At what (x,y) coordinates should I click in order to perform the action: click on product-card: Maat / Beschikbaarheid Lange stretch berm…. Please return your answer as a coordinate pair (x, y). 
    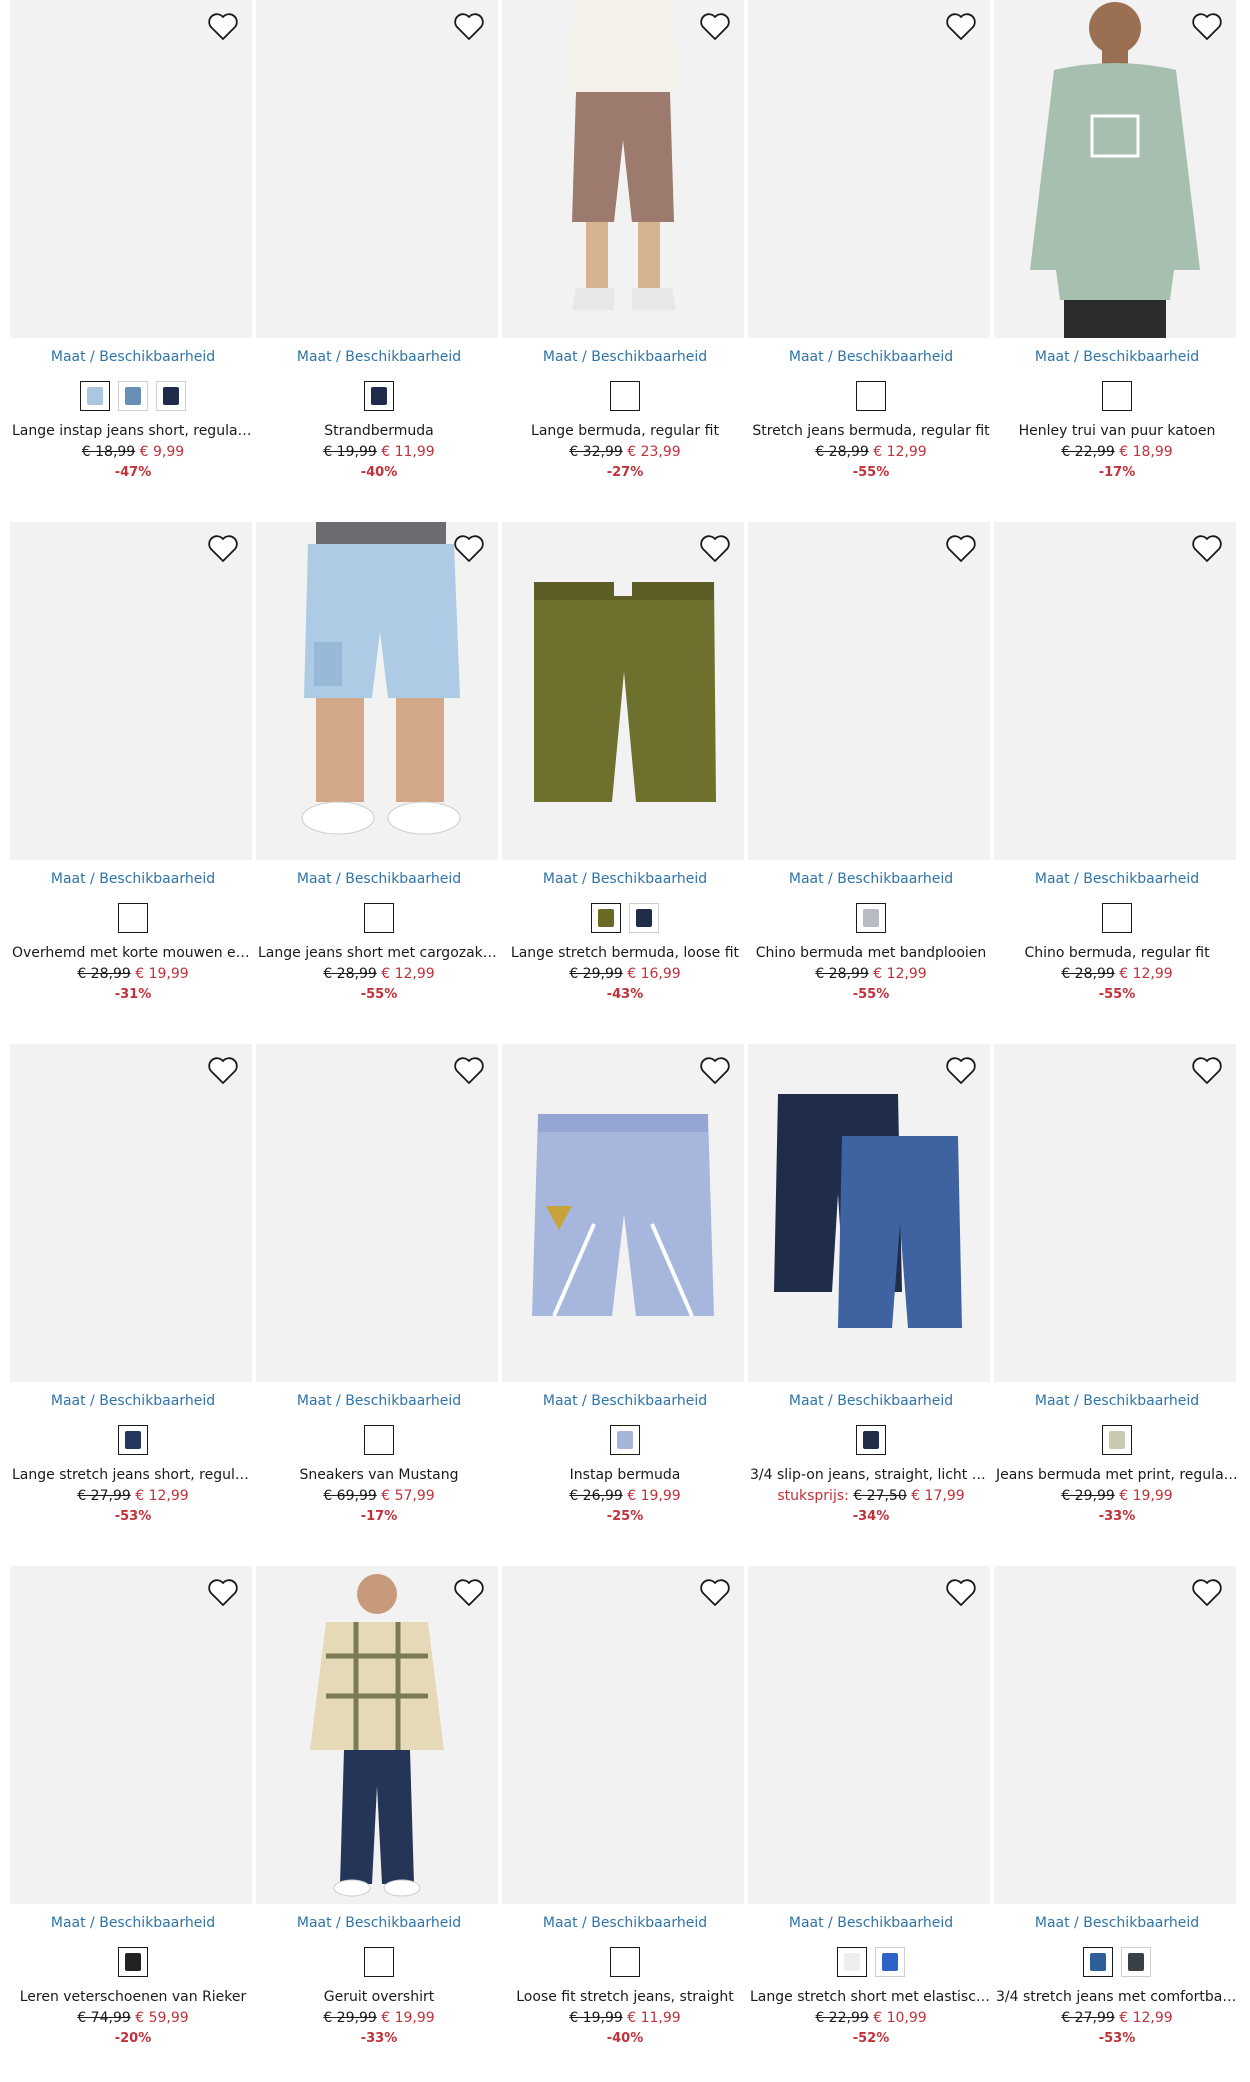
    Looking at the image, I should click on (625, 783).